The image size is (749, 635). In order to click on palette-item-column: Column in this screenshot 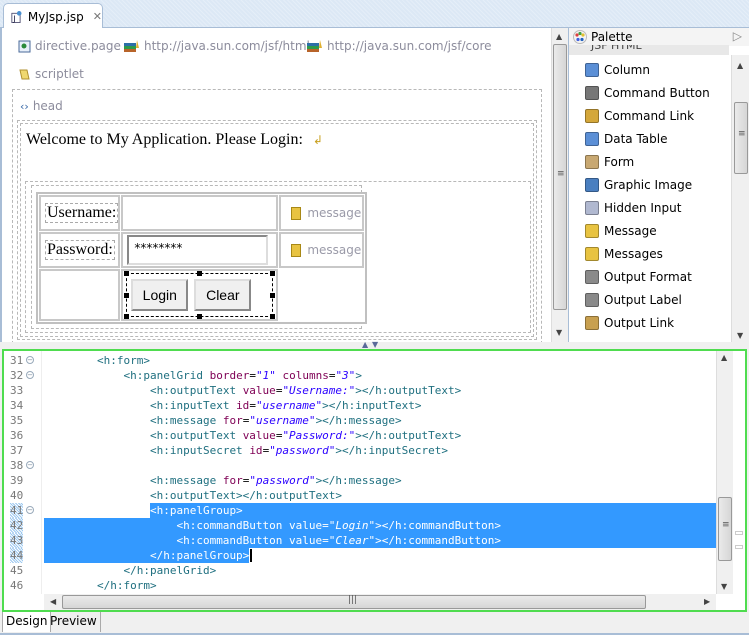, I will do `click(617, 70)`.